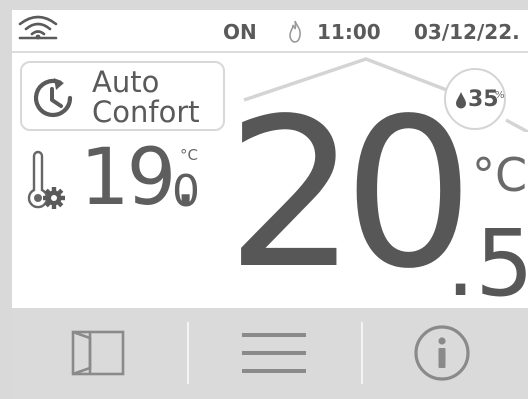 This screenshot has height=399, width=528. Describe the element at coordinates (487, 263) in the screenshot. I see `current-temperature-decimal: .5` at that location.